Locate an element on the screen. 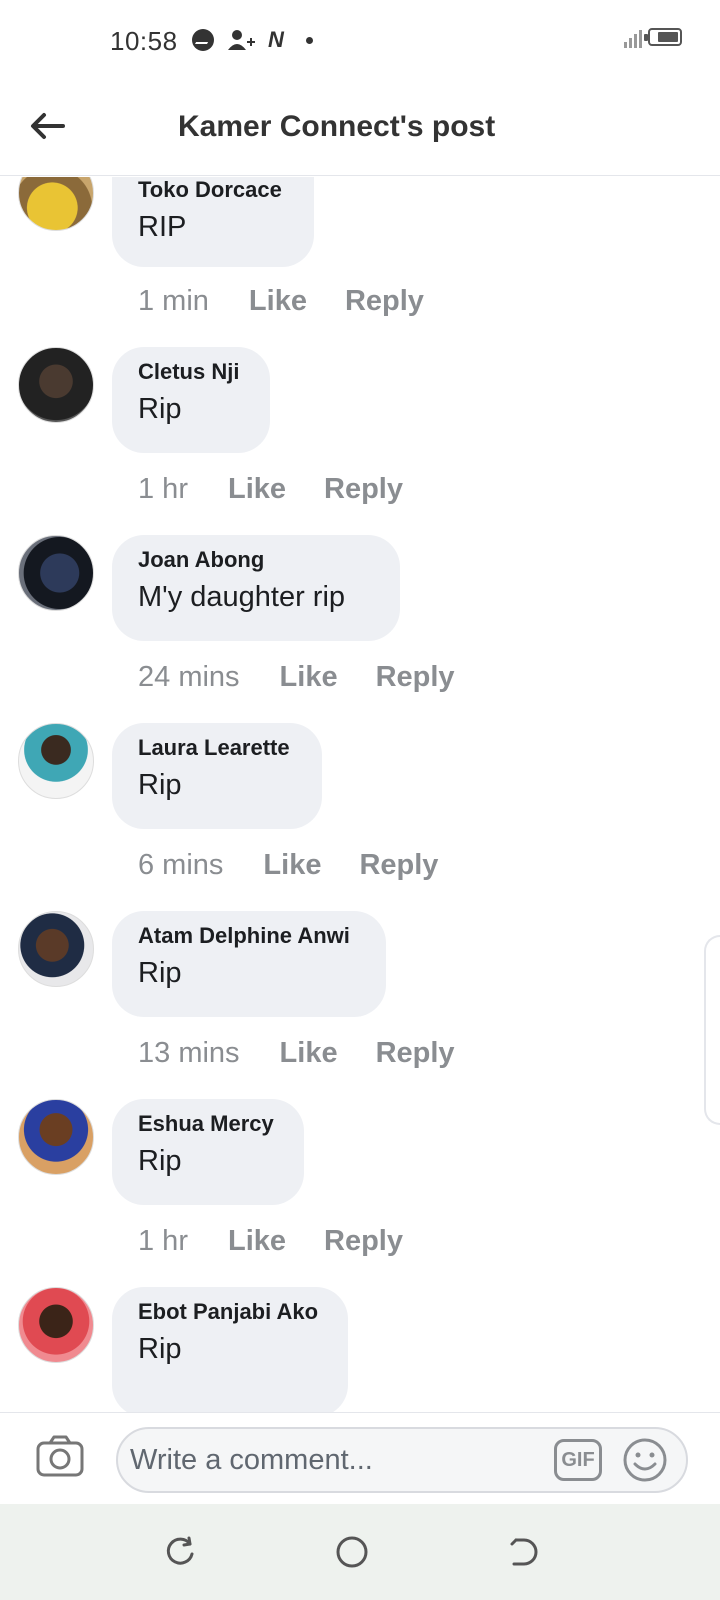 The width and height of the screenshot is (720, 1600). comment-bubble: Toko Dorcace RIP is located at coordinates (213, 222).